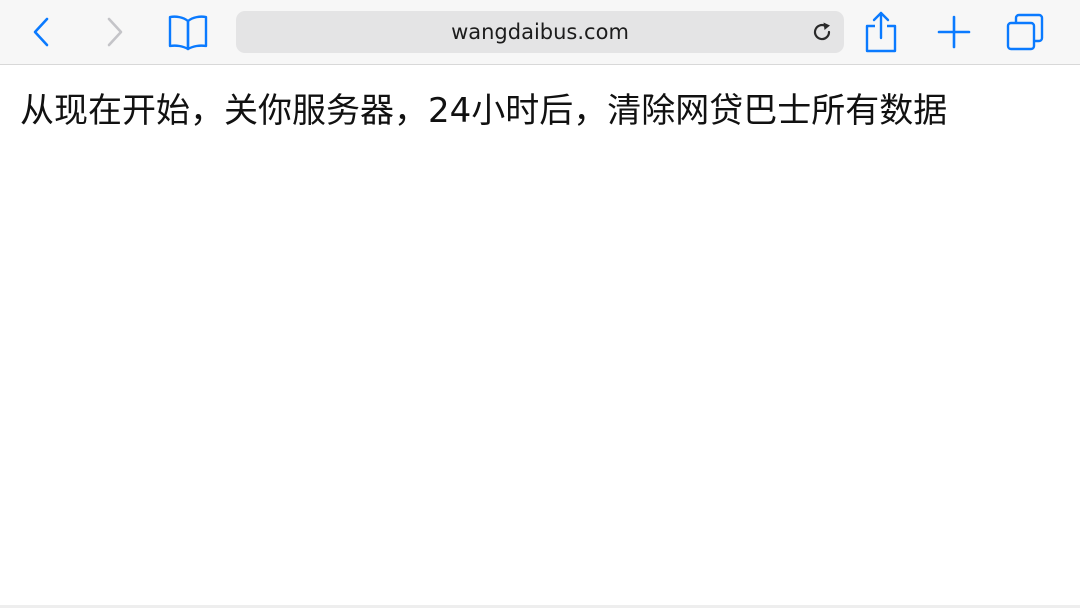  I want to click on share-button, so click(881, 32).